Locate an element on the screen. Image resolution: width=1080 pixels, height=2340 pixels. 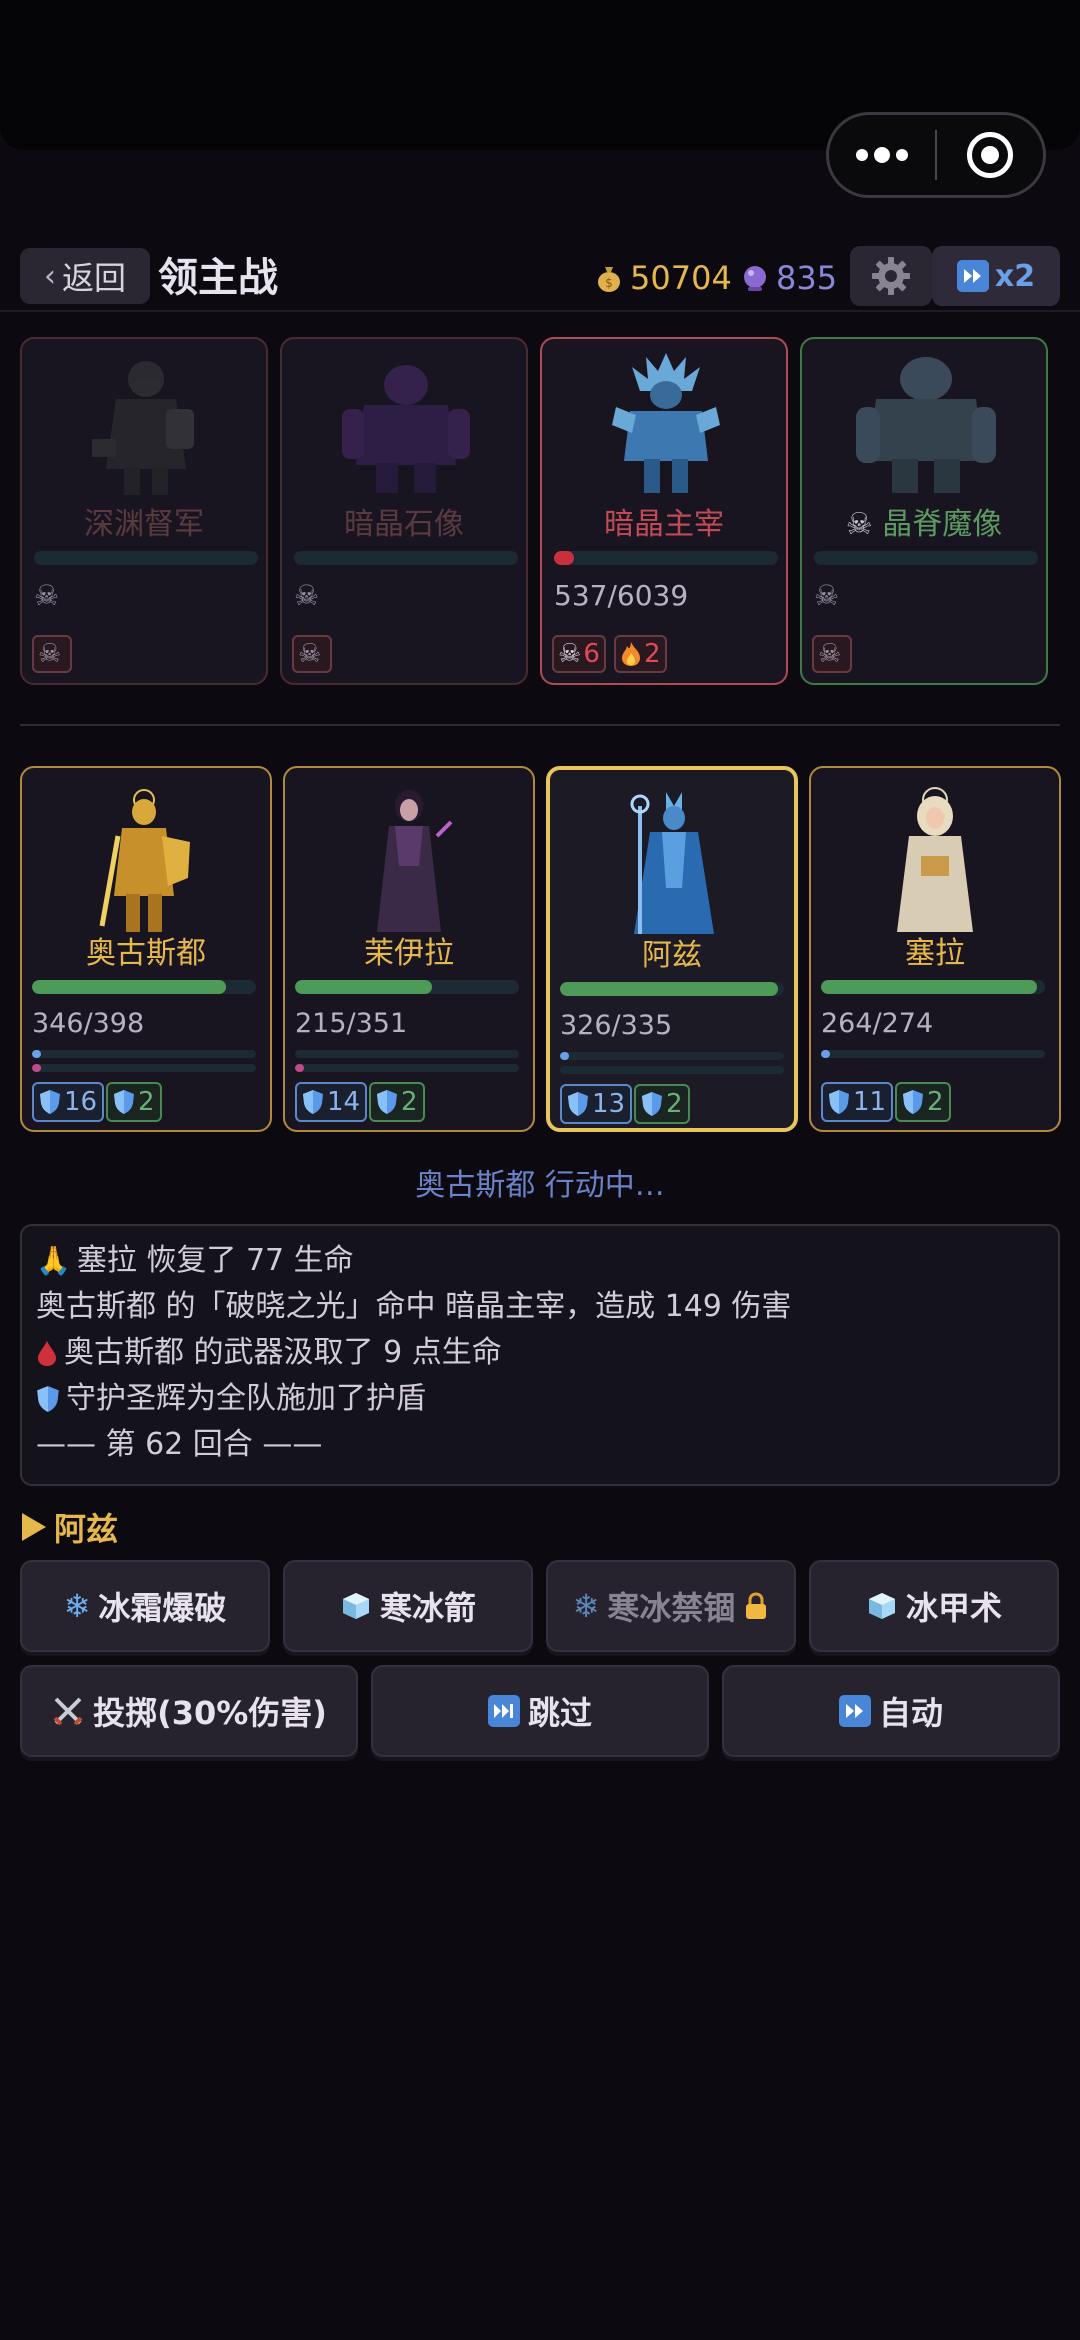
pray-icon: 🙏 is located at coordinates (53, 1260).